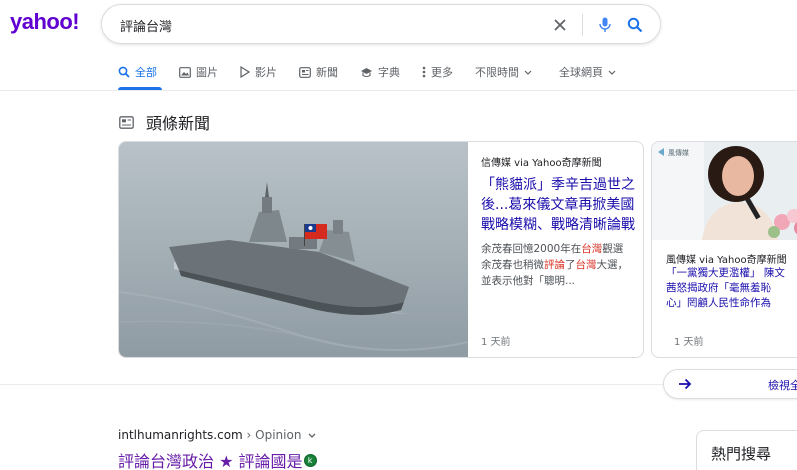 Image resolution: width=797 pixels, height=470 pixels. What do you see at coordinates (718, 288) in the screenshot?
I see `headline-line: 茜怒揭政府「毫無羞恥` at bounding box center [718, 288].